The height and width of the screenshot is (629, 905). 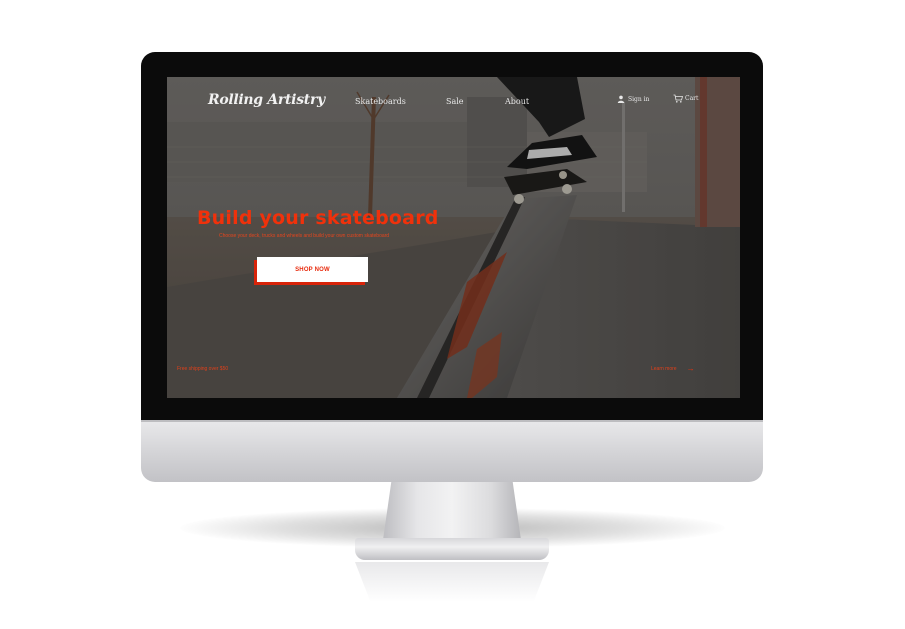 I want to click on monitor-stand-base, so click(x=452, y=549).